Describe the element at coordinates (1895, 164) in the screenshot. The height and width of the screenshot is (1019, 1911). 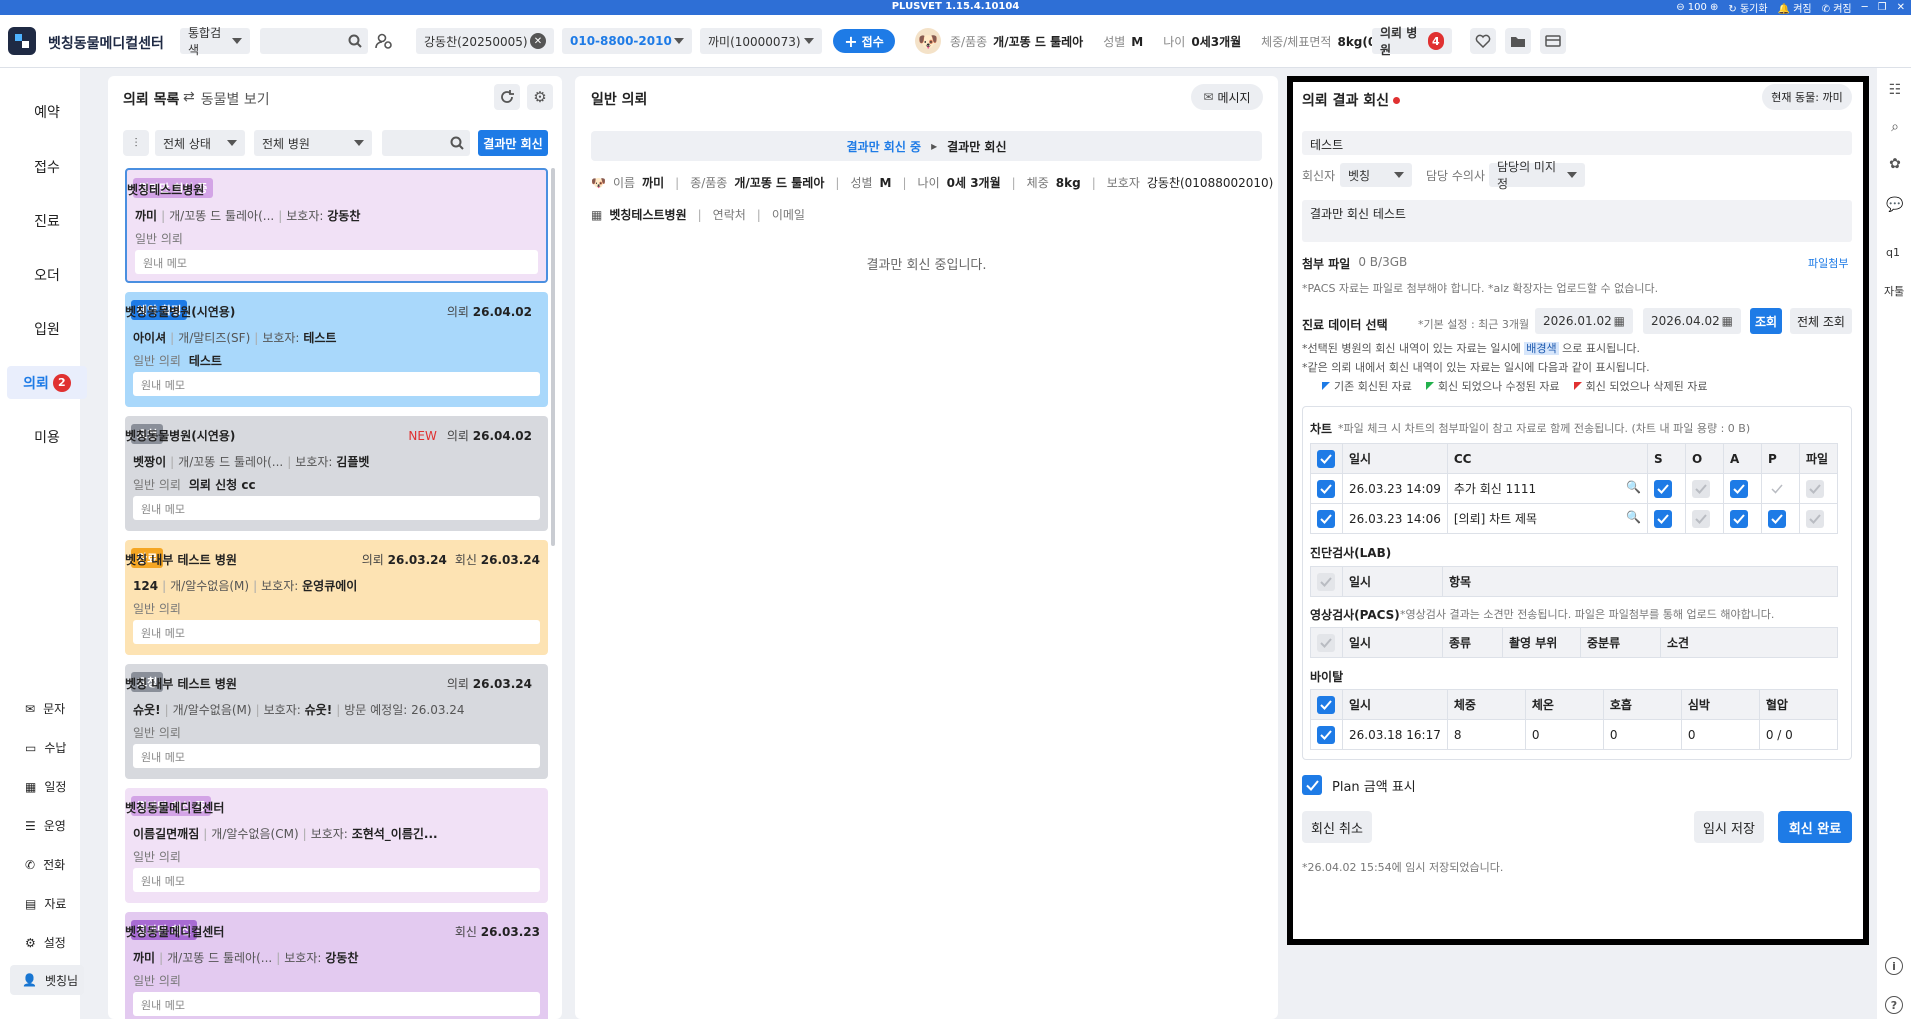
I see `paw-icon: ✿` at that location.